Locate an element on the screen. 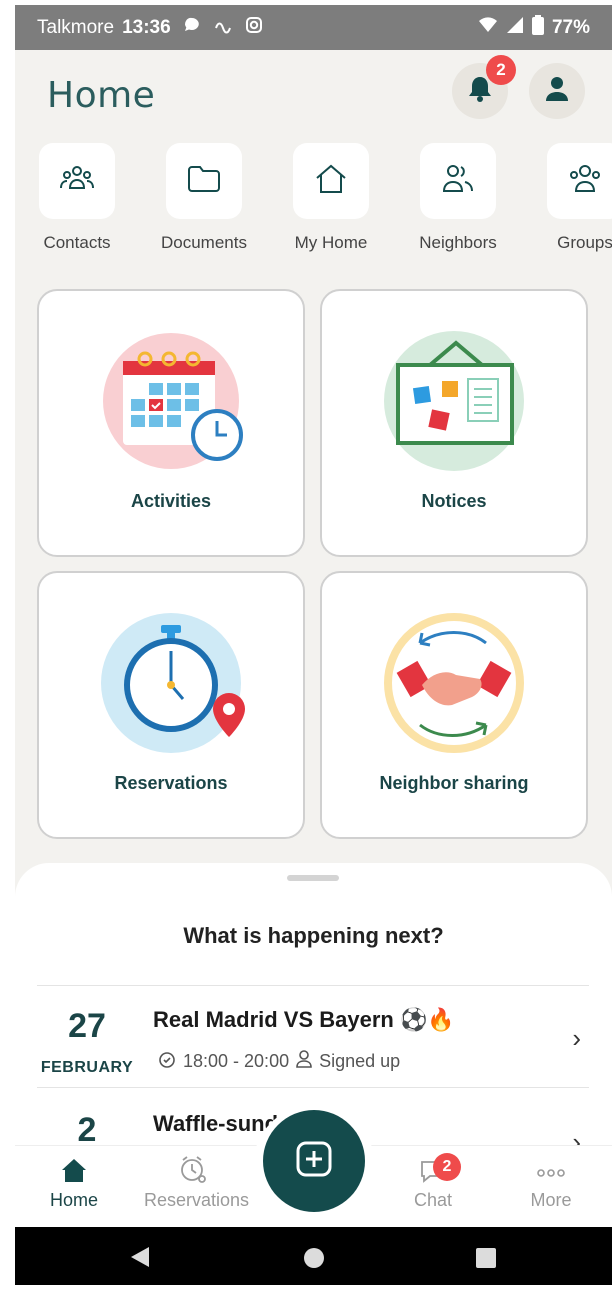 The height and width of the screenshot is (1290, 612). nav-reservations: Reservations is located at coordinates (197, 1182).